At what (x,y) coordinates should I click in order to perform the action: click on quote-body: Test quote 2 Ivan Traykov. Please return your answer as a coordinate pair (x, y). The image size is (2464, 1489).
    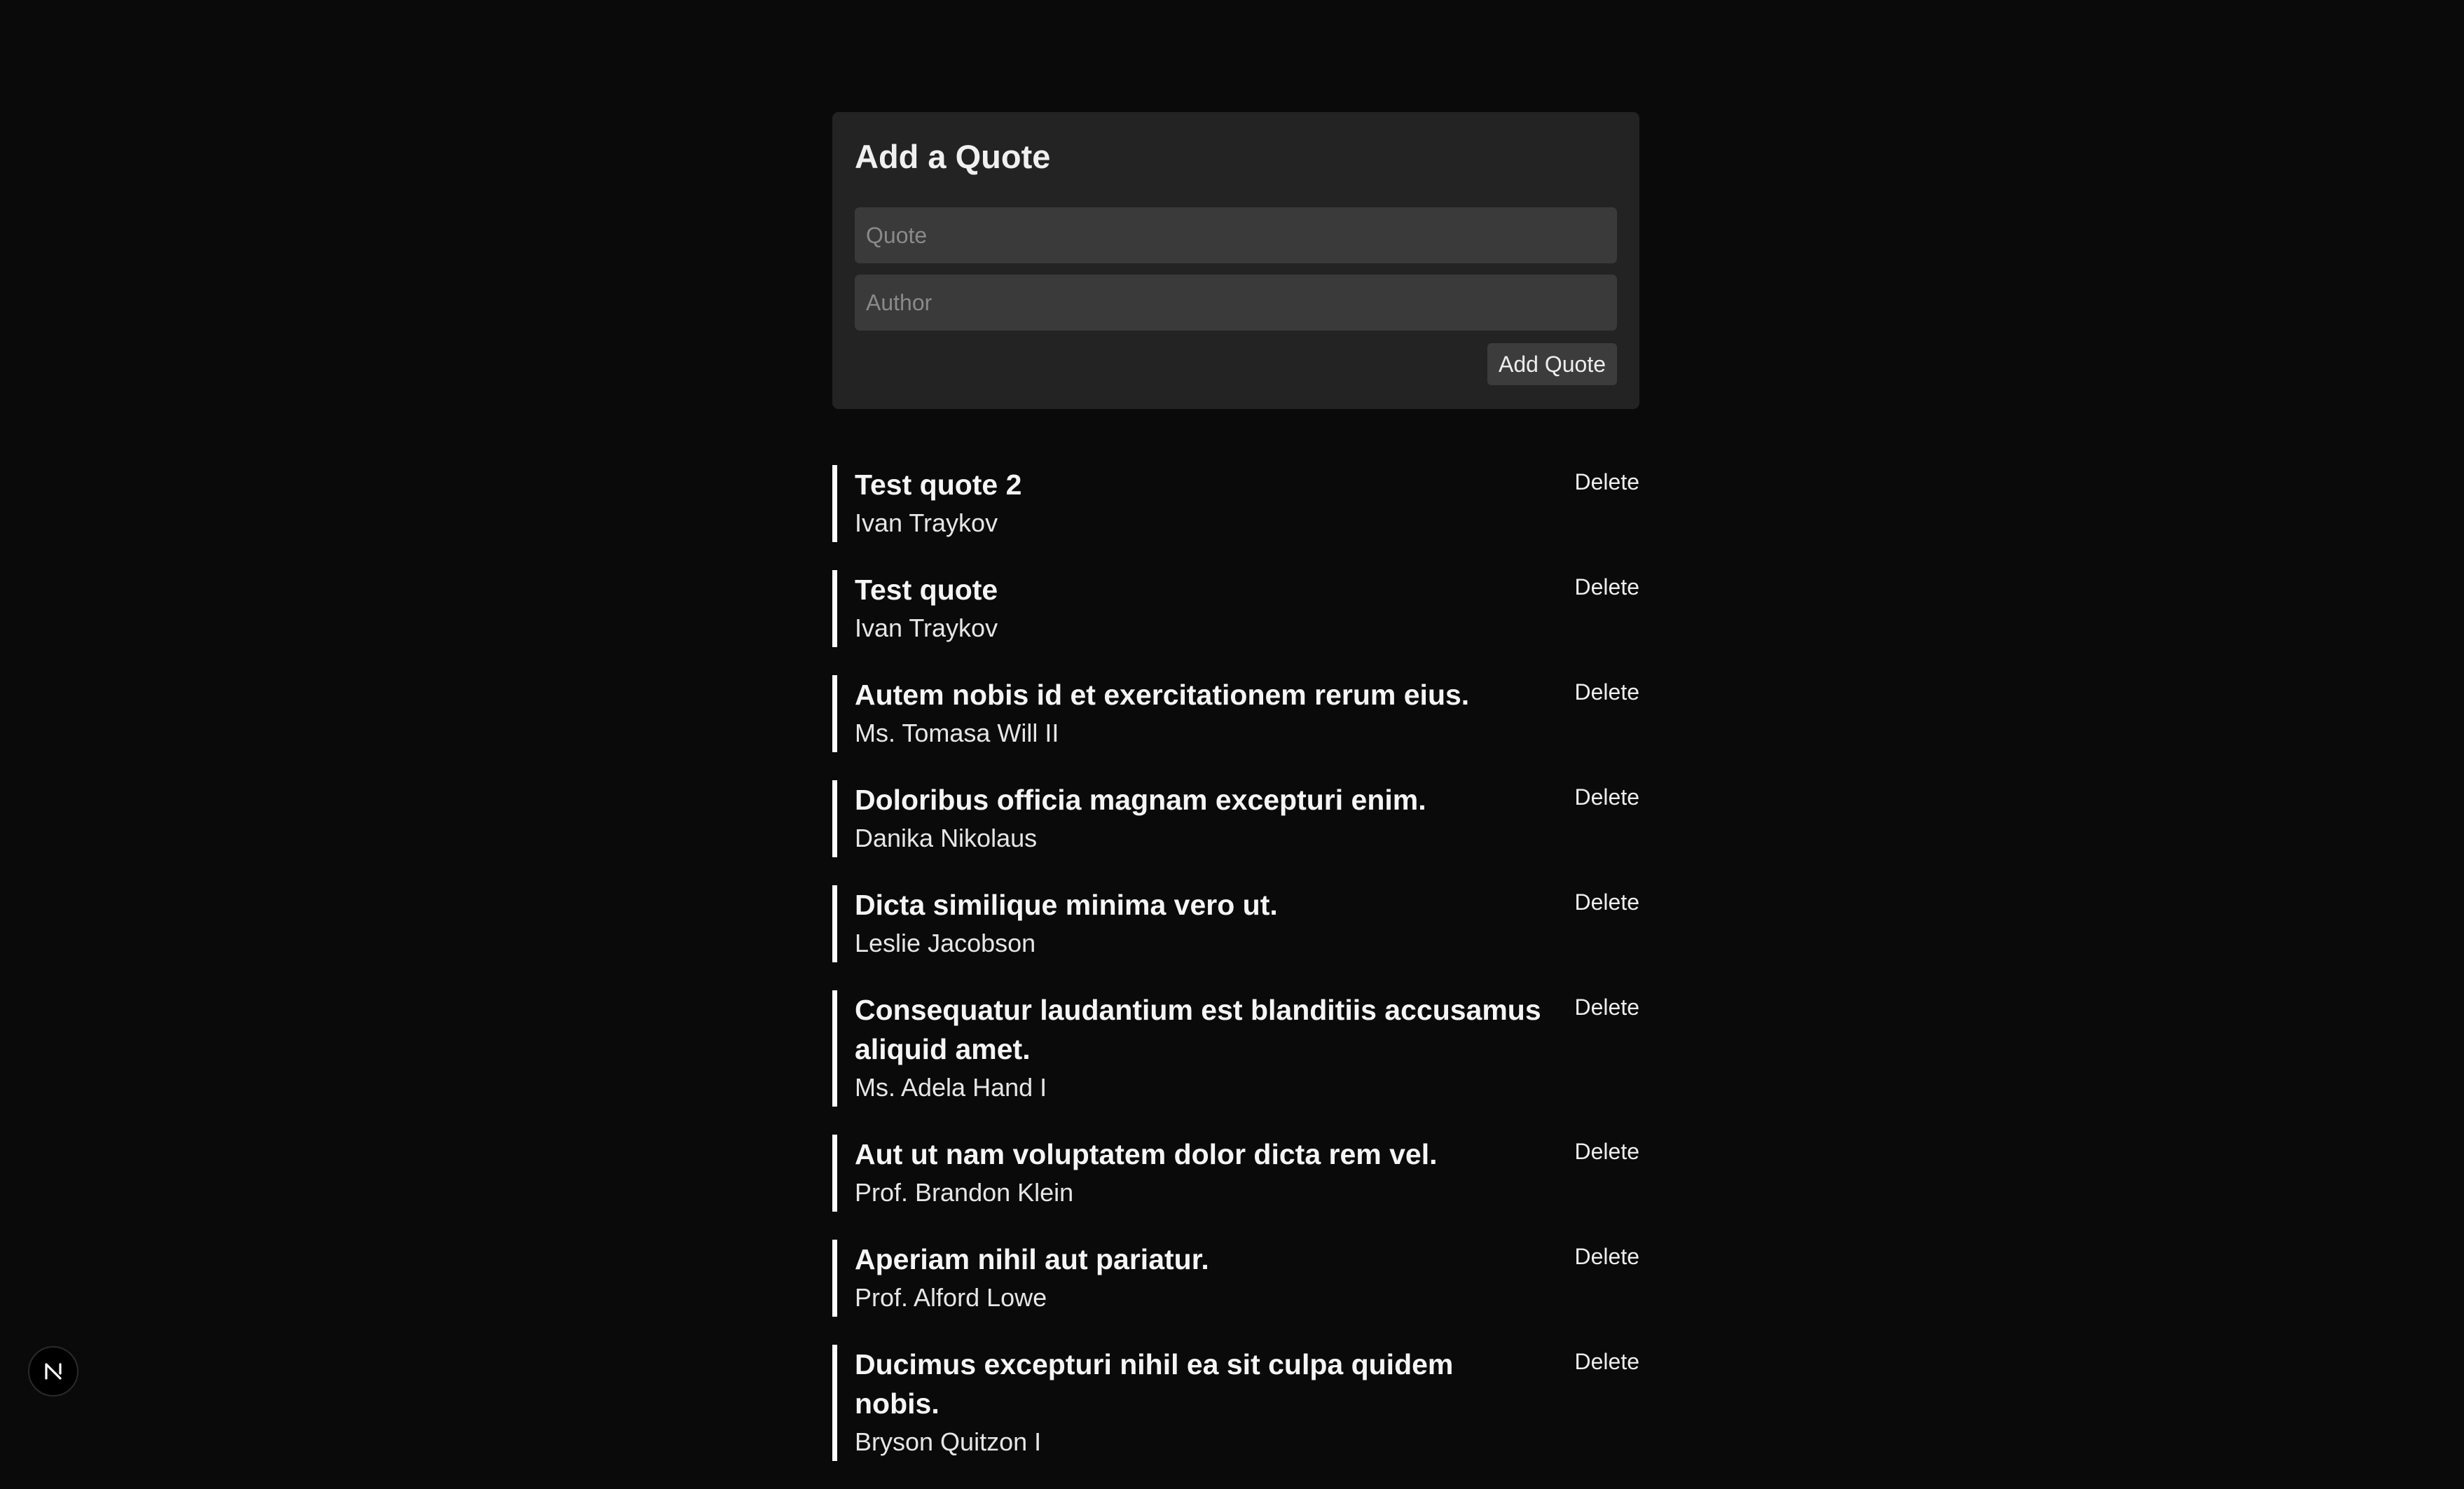
    Looking at the image, I should click on (1198, 503).